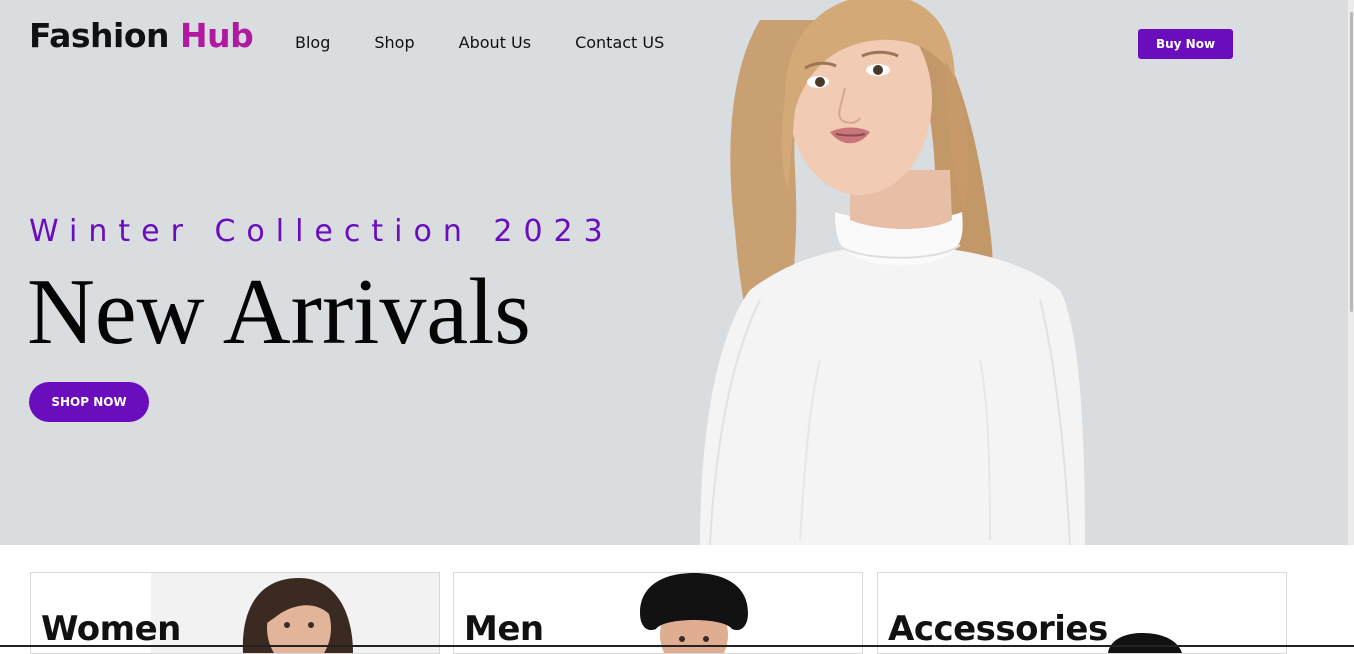  What do you see at coordinates (998, 629) in the screenshot?
I see `category-title-accessories: Accessories` at bounding box center [998, 629].